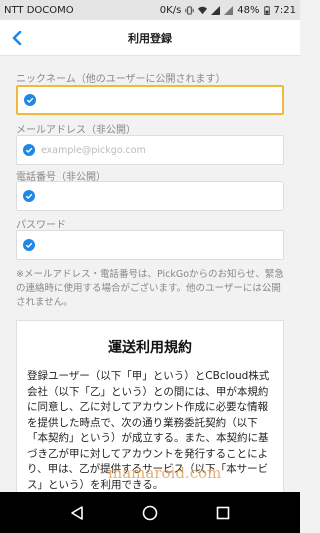 The width and height of the screenshot is (320, 533). I want to click on clock: 7:21, so click(284, 10).